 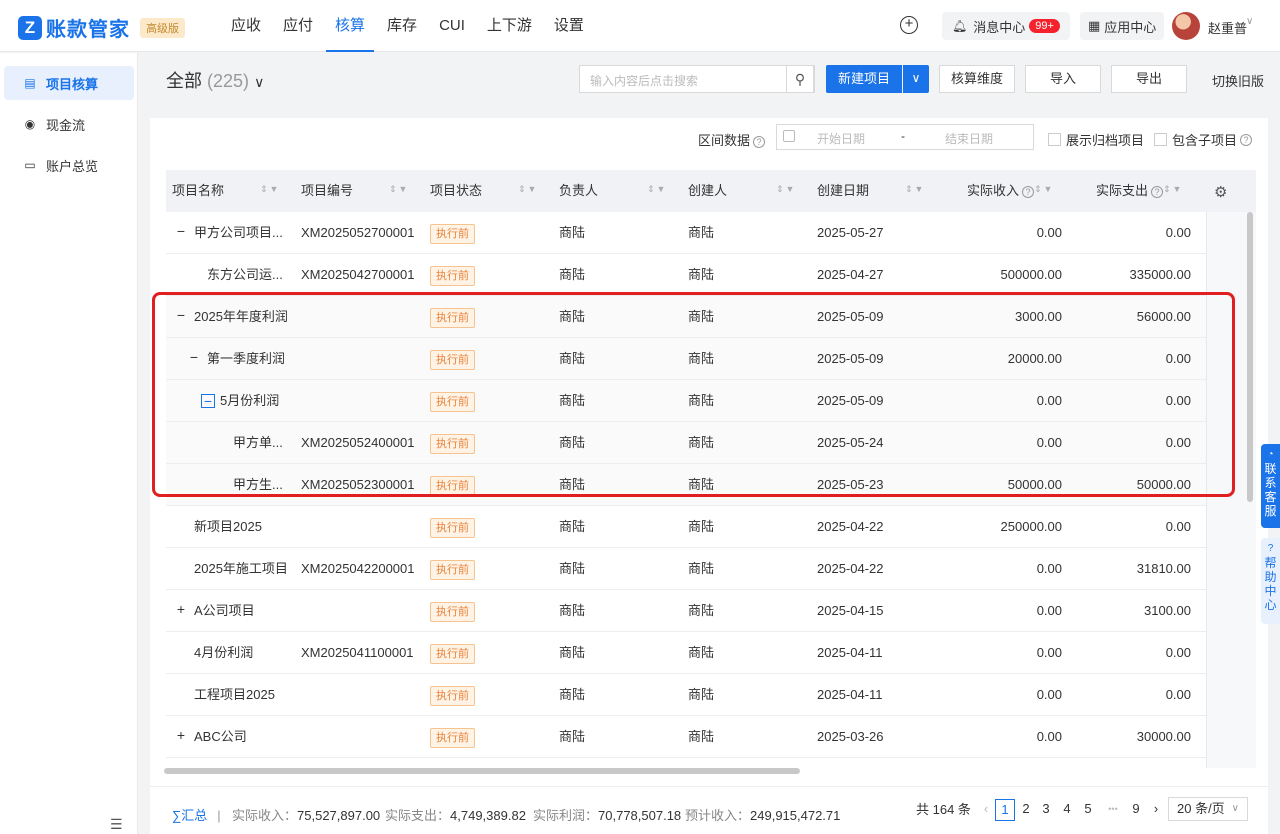 I want to click on cell-project-name: 第一季度利润, so click(x=246, y=359).